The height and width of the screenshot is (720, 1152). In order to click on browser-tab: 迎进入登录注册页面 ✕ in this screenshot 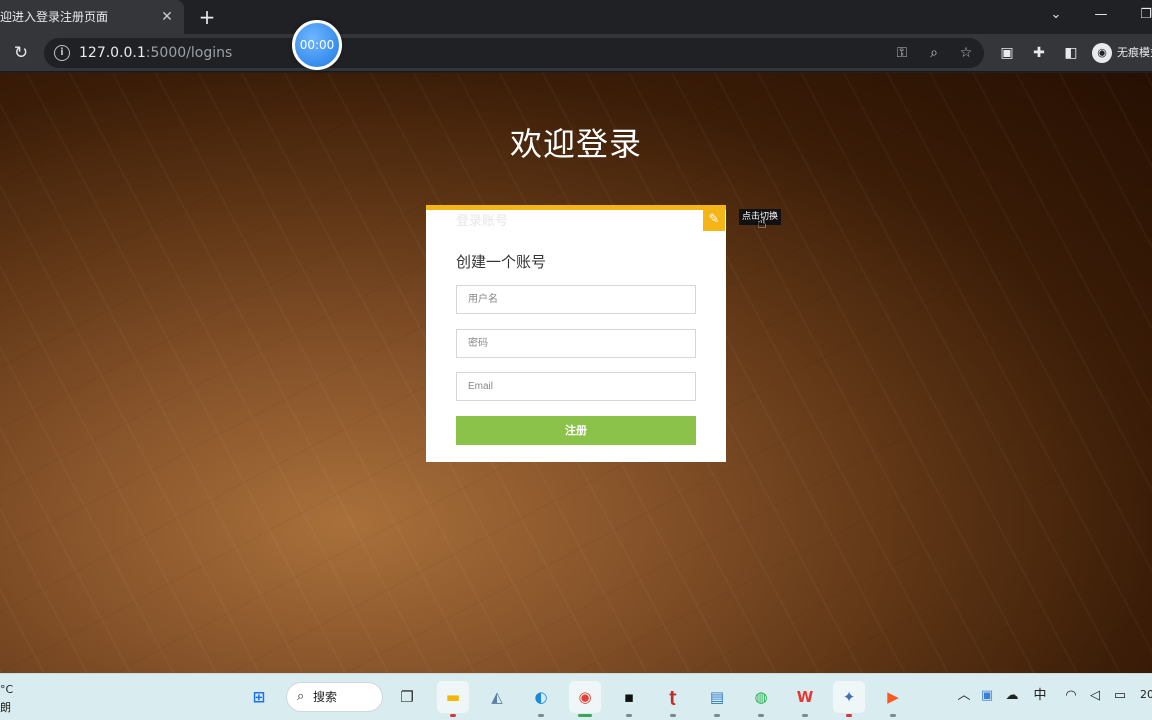, I will do `click(92, 17)`.